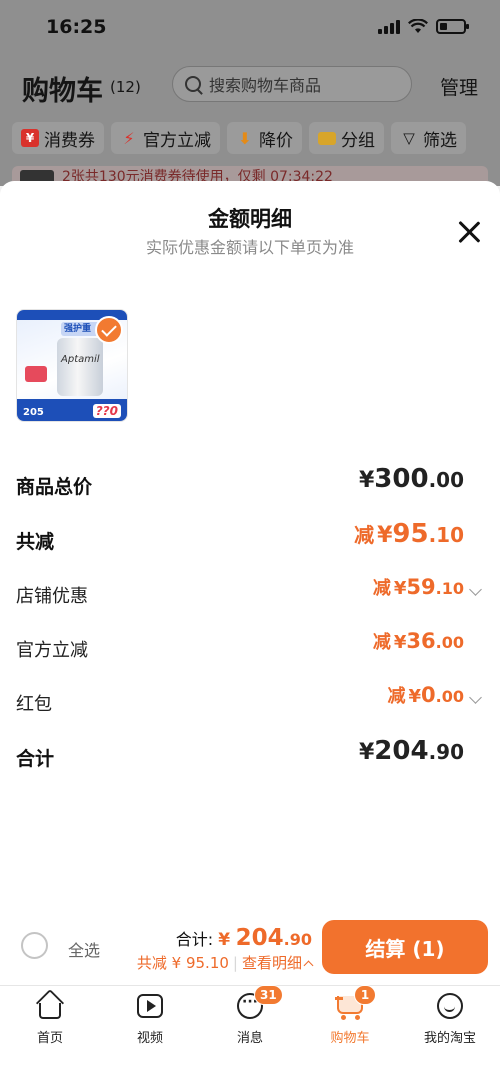 This screenshot has width=500, height=1081. Describe the element at coordinates (49, 1038) in the screenshot. I see `tab-label: 首页` at that location.